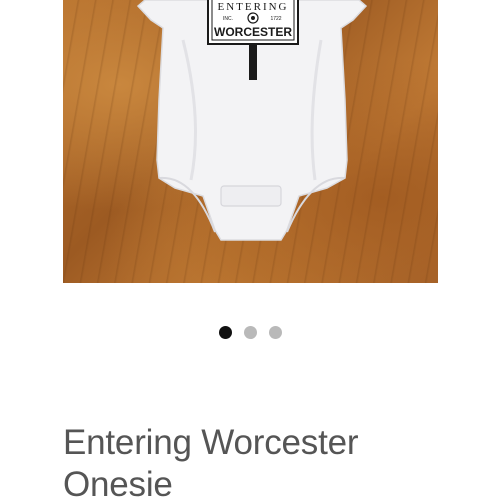 The width and height of the screenshot is (500, 500). I want to click on sign-post, so click(253, 62).